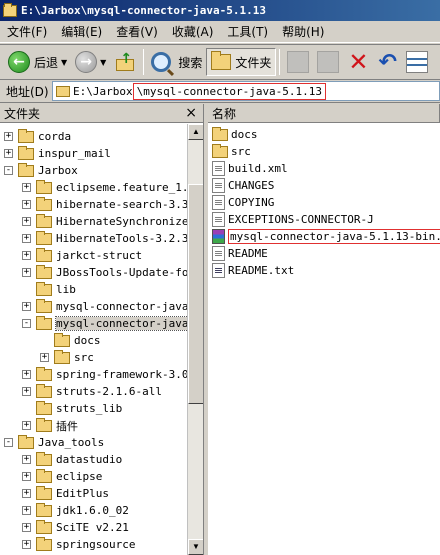  I want to click on file-list-item: mysql-connector-java-5.1.13-bin.jar, so click(326, 236).